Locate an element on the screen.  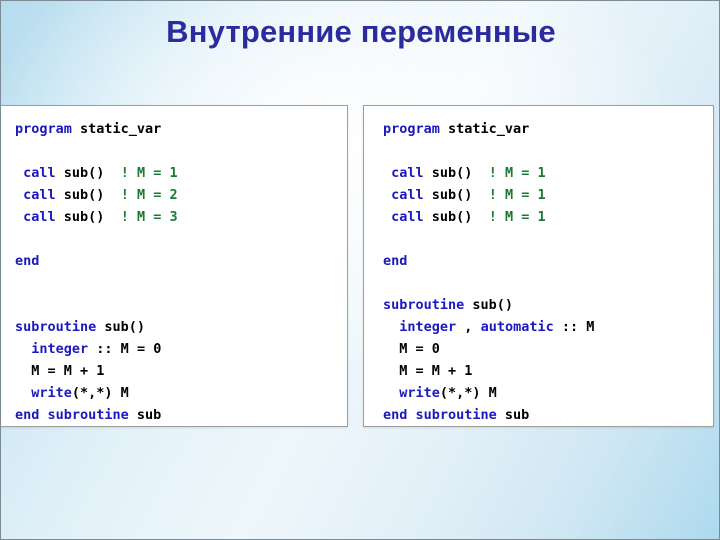
code-line: M = 0 is located at coordinates (548, 349).